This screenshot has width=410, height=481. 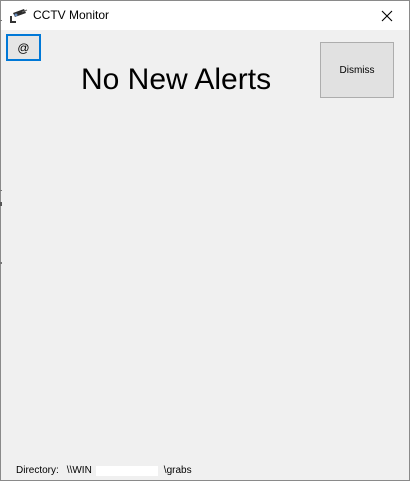 I want to click on title-bar: CCTV Monitor, so click(x=205, y=15).